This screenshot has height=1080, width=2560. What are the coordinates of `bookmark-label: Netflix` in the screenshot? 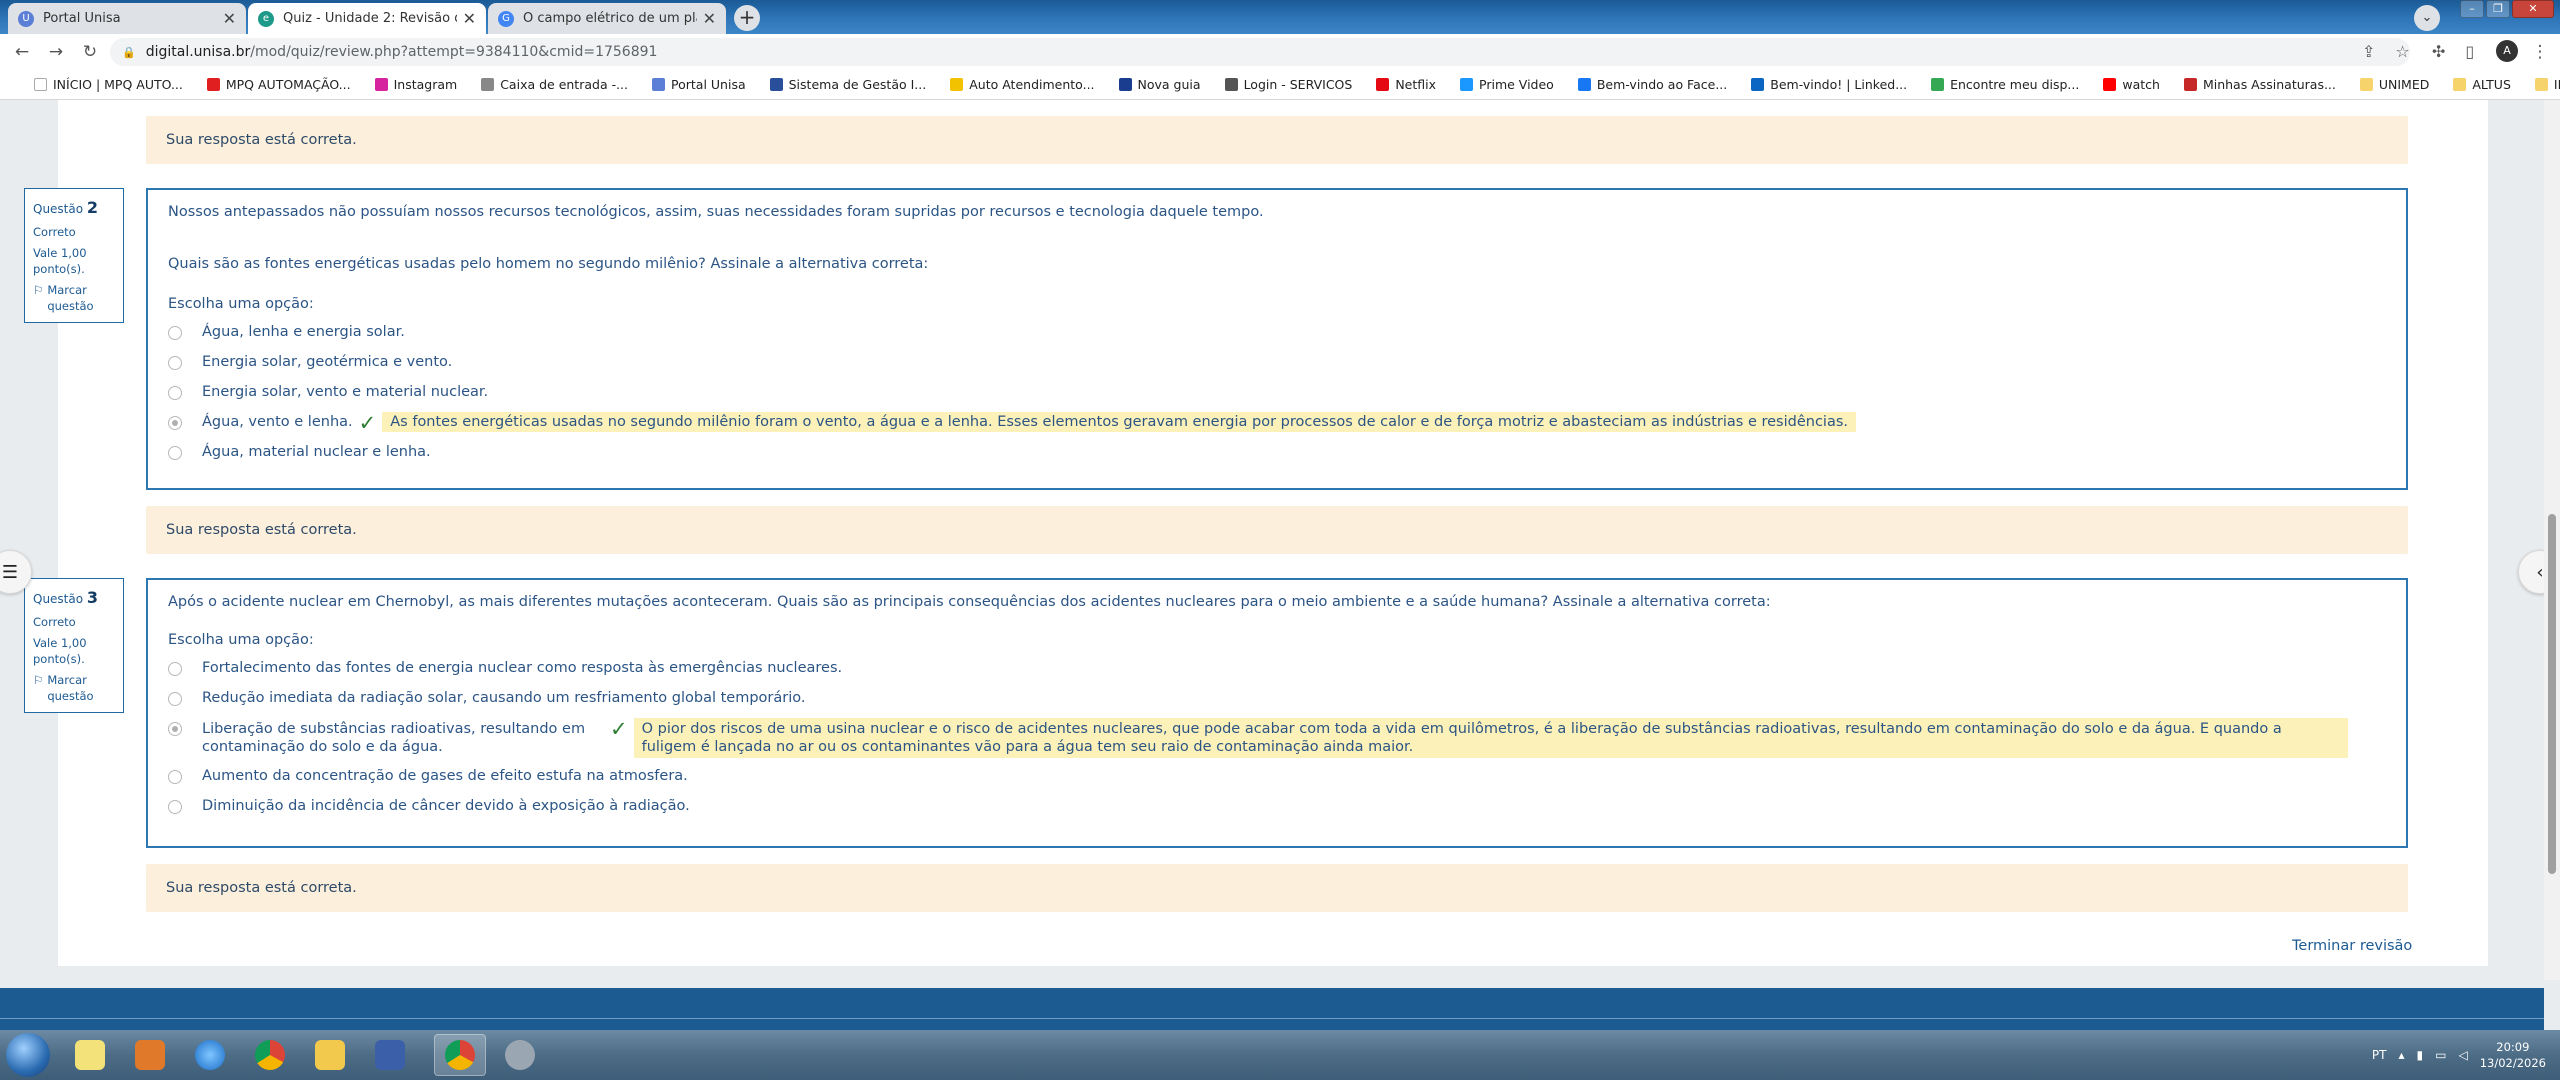 It's located at (1416, 84).